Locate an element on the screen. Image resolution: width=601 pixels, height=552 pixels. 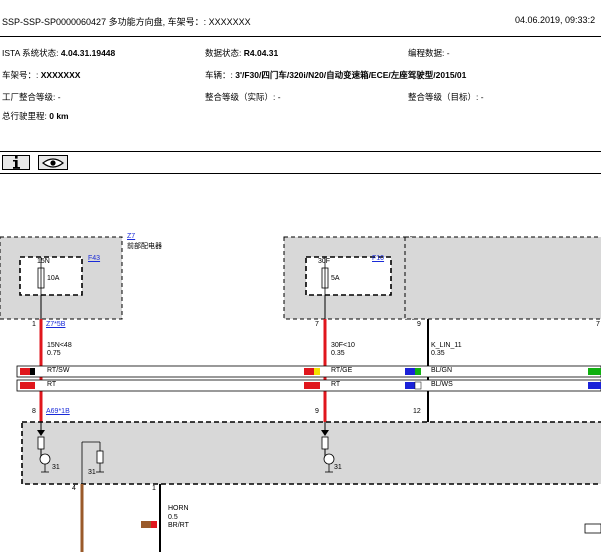
ground-31-b: 31 is located at coordinates (92, 472).